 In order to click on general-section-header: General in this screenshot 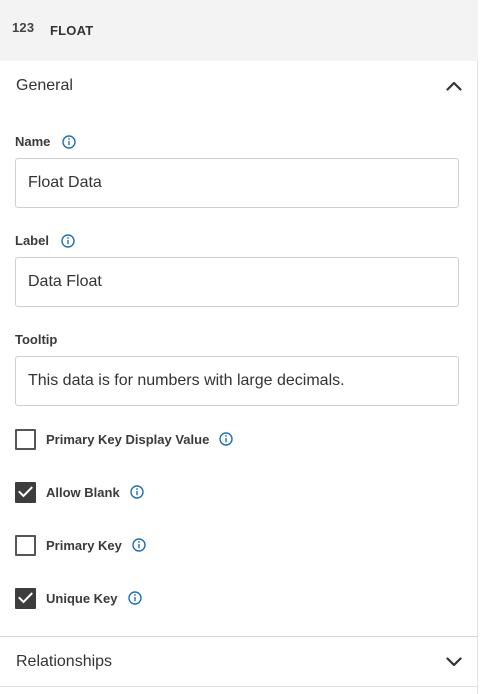, I will do `click(239, 86)`.